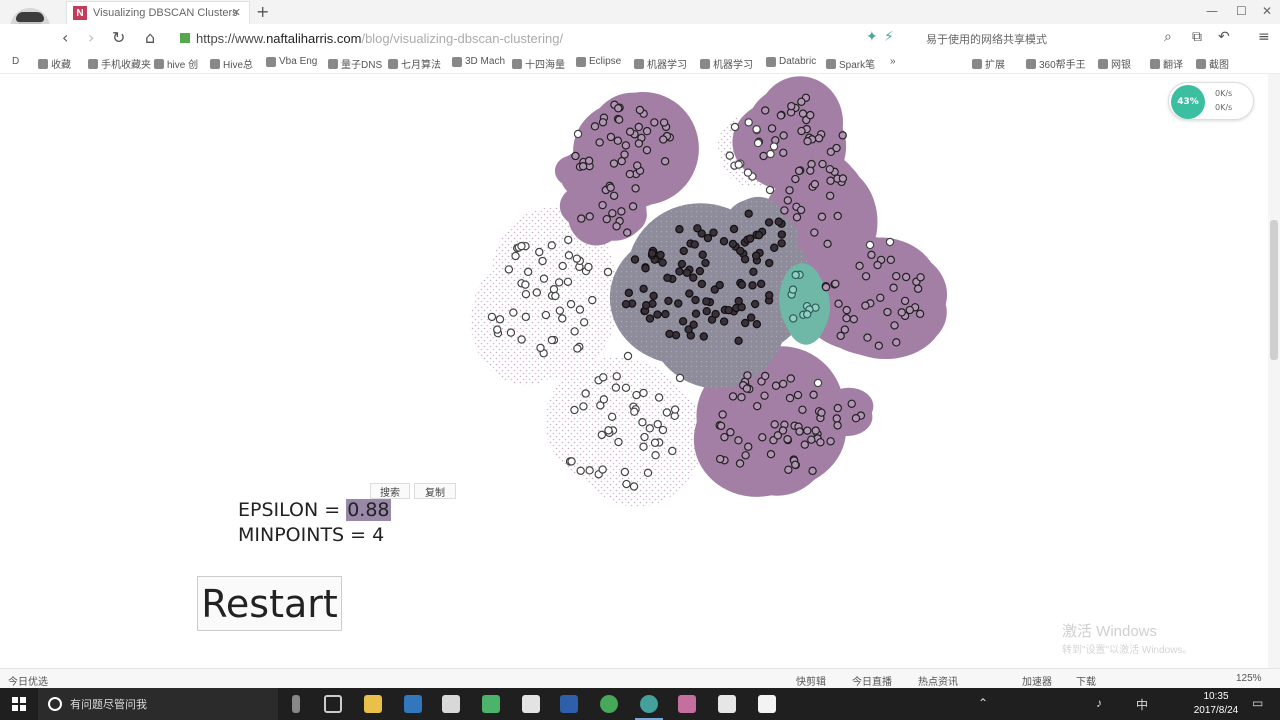 This screenshot has height=720, width=1280. What do you see at coordinates (1086, 680) in the screenshot?
I see `status-item: 下载` at bounding box center [1086, 680].